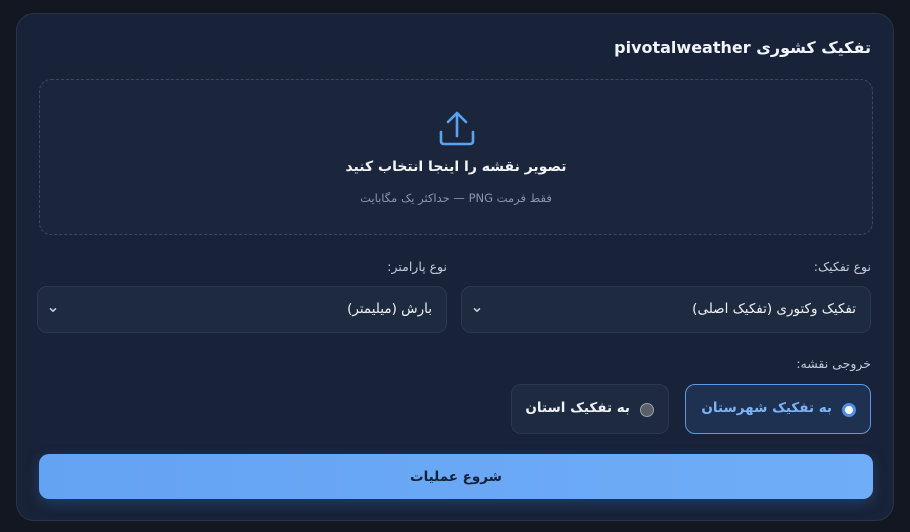  Describe the element at coordinates (774, 309) in the screenshot. I see `separation-type-value: تفکیک وکتوری (تفکیک اصلی)` at that location.